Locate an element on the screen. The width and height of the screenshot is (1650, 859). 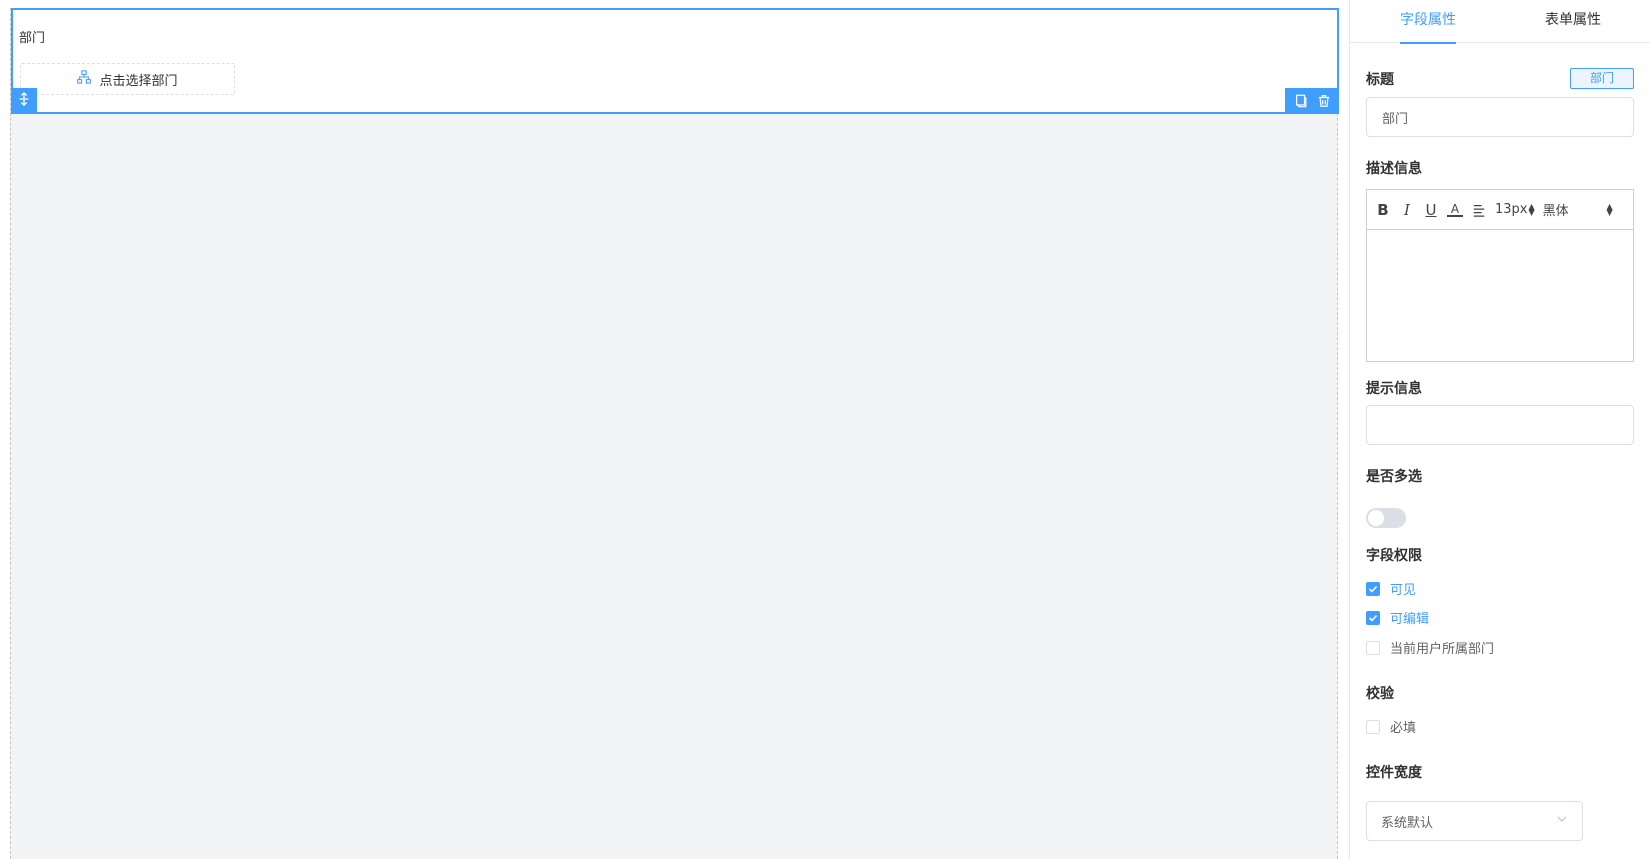
drag-handle is located at coordinates (24, 101).